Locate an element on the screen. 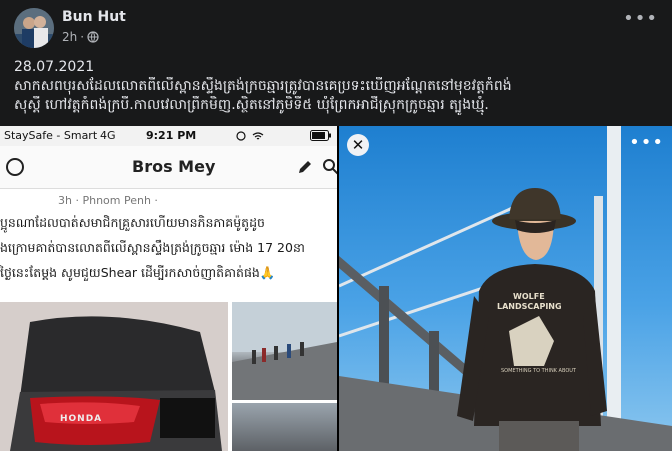 This screenshot has height=451, width=672. sweater-text-line: SOMETHING TO THINK ABOUT is located at coordinates (538, 371).